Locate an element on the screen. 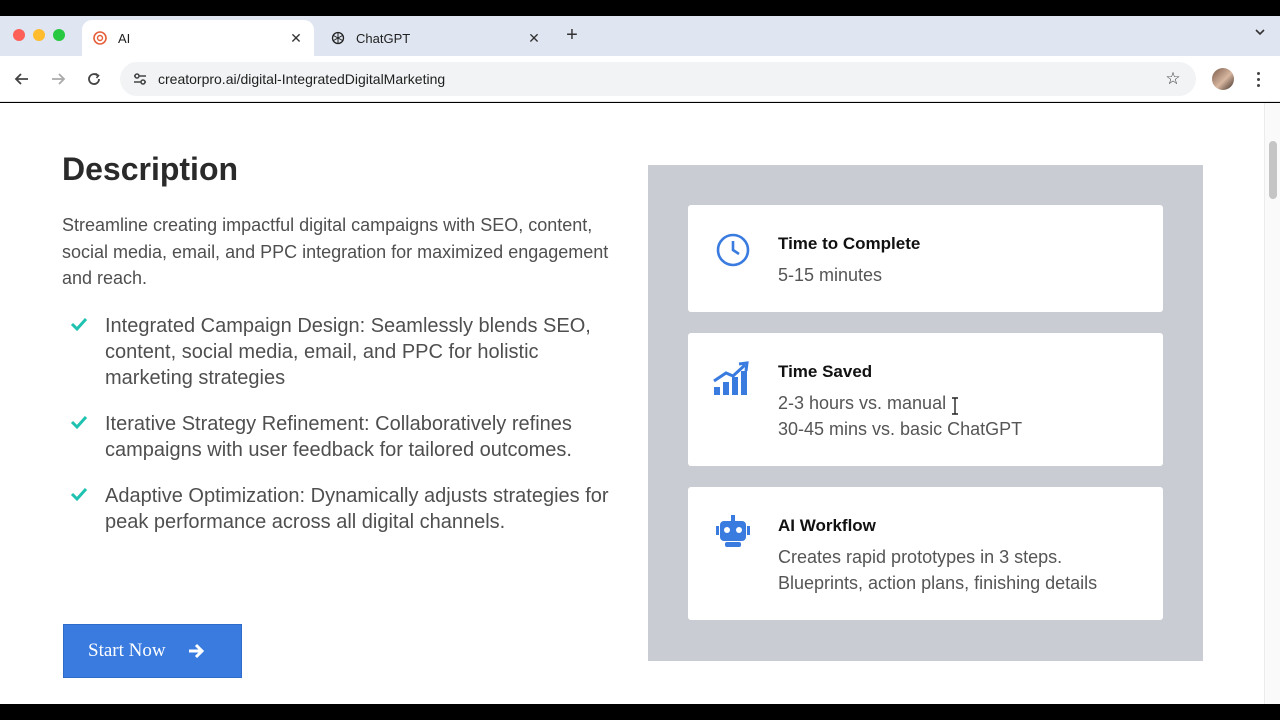 This screenshot has height=720, width=1280. stat-title: AI Workflow is located at coordinates (827, 525).